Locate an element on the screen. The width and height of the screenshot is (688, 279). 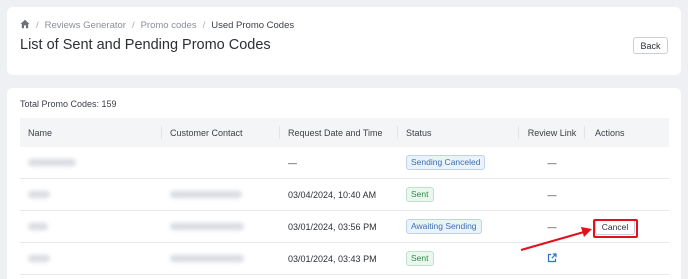
status-badge: Awaiting Sending is located at coordinates (444, 226).